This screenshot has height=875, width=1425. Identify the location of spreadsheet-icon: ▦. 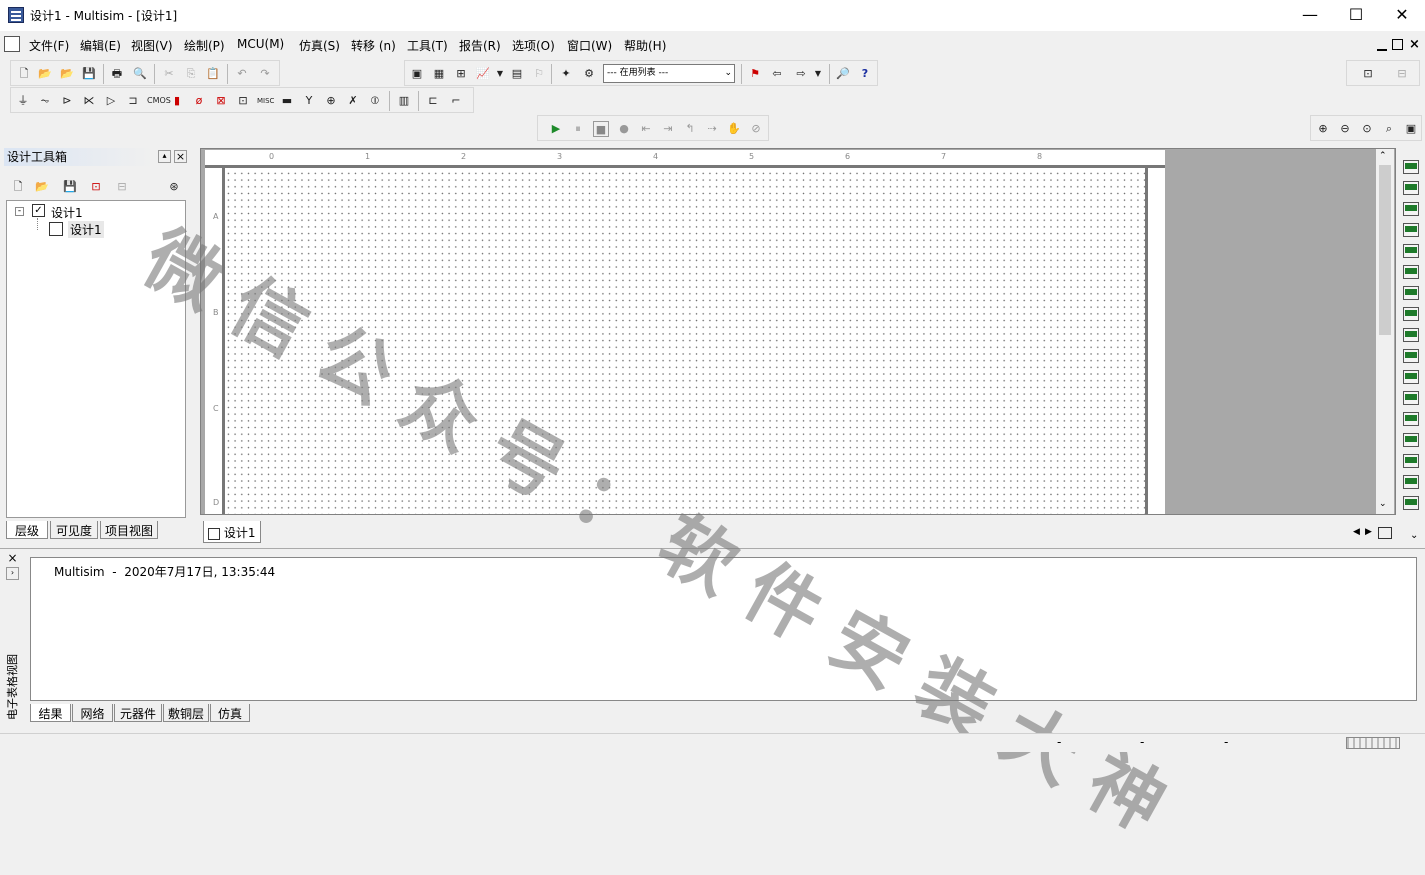
(439, 74).